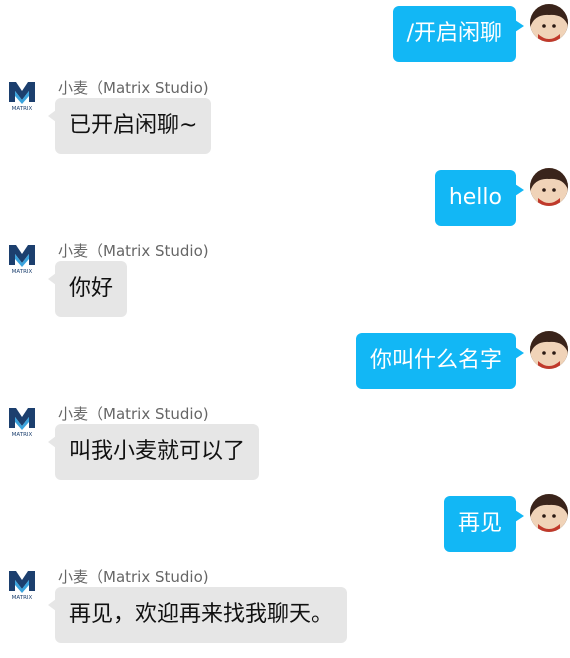  I want to click on user-message-bubble: 你叫什么名字, so click(440, 361).